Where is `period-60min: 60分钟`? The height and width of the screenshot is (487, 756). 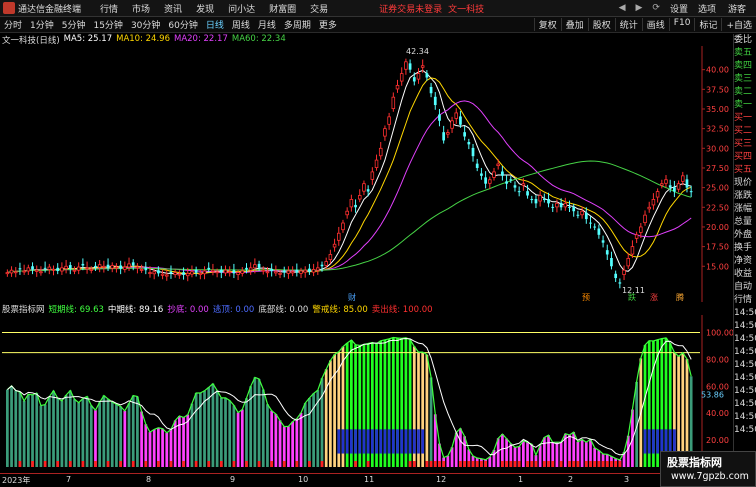
period-60min: 60分钟 is located at coordinates (182, 24).